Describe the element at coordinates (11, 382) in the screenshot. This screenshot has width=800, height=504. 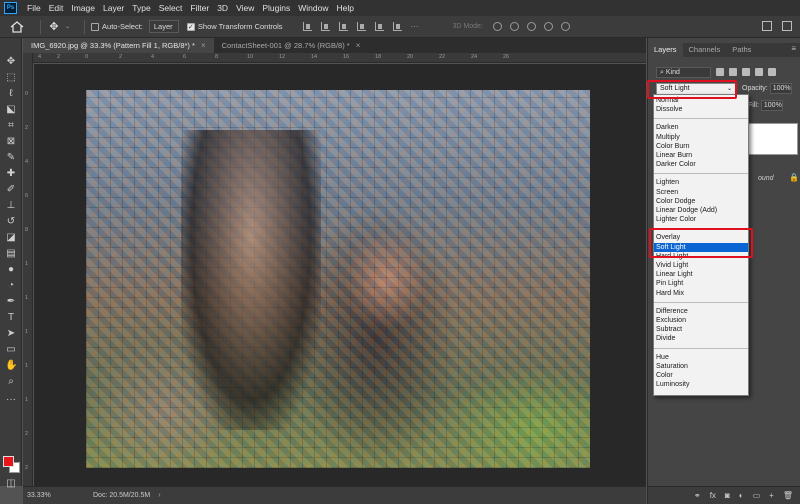
I see `zoom-tool-icon: ⌕` at that location.